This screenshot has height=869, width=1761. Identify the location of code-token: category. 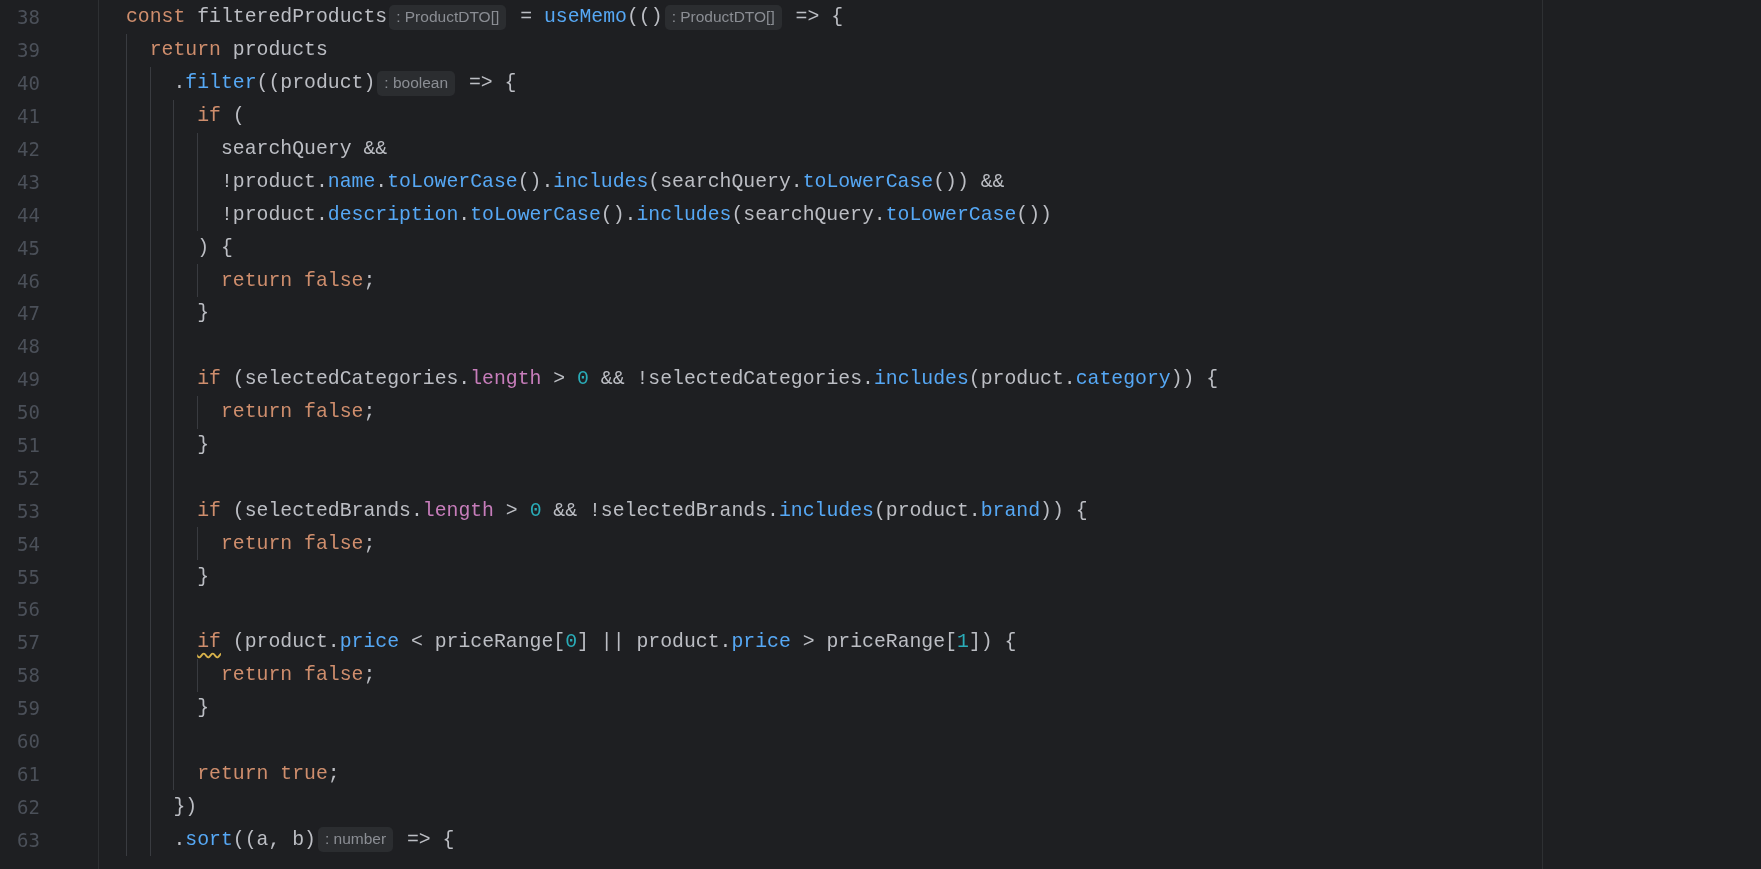
(1123, 379).